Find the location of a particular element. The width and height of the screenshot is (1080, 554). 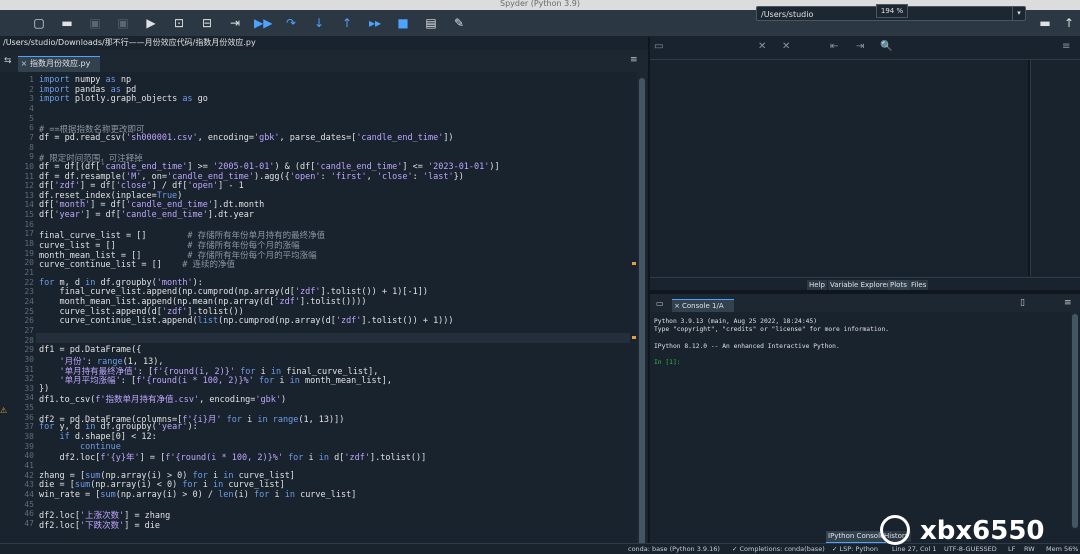

line-number: 37 is located at coordinates (29, 427).